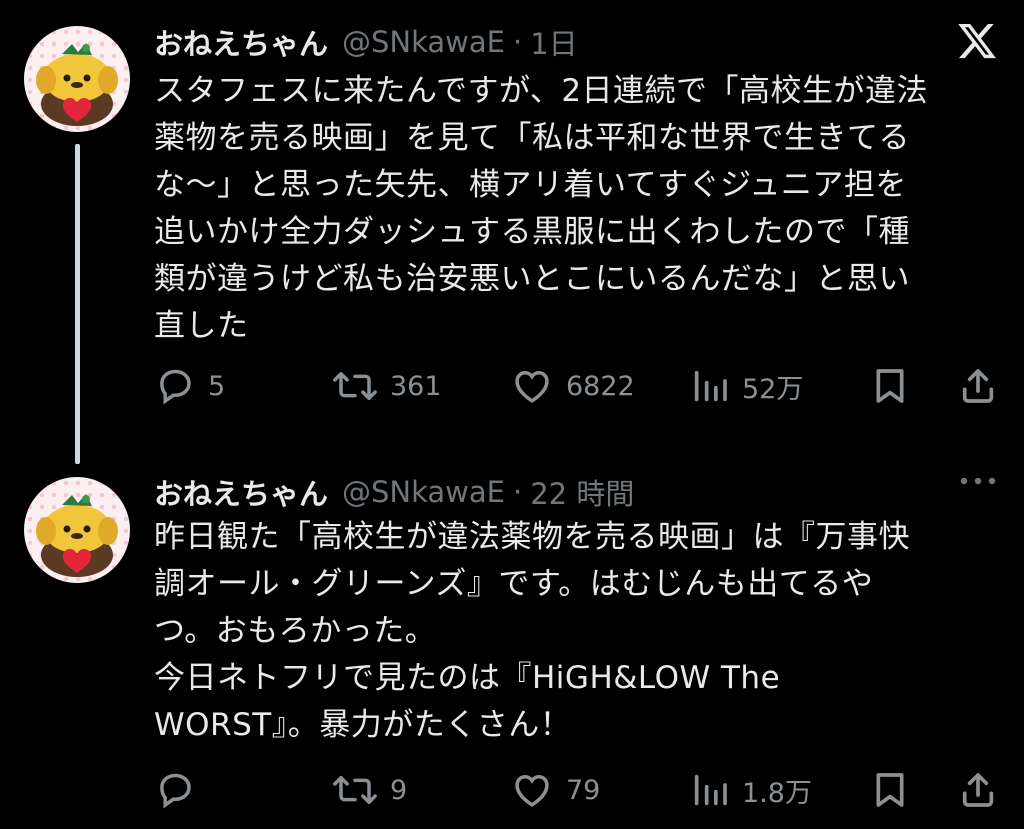 The height and width of the screenshot is (829, 1024). What do you see at coordinates (583, 790) in the screenshot?
I see `like-count: 79` at bounding box center [583, 790].